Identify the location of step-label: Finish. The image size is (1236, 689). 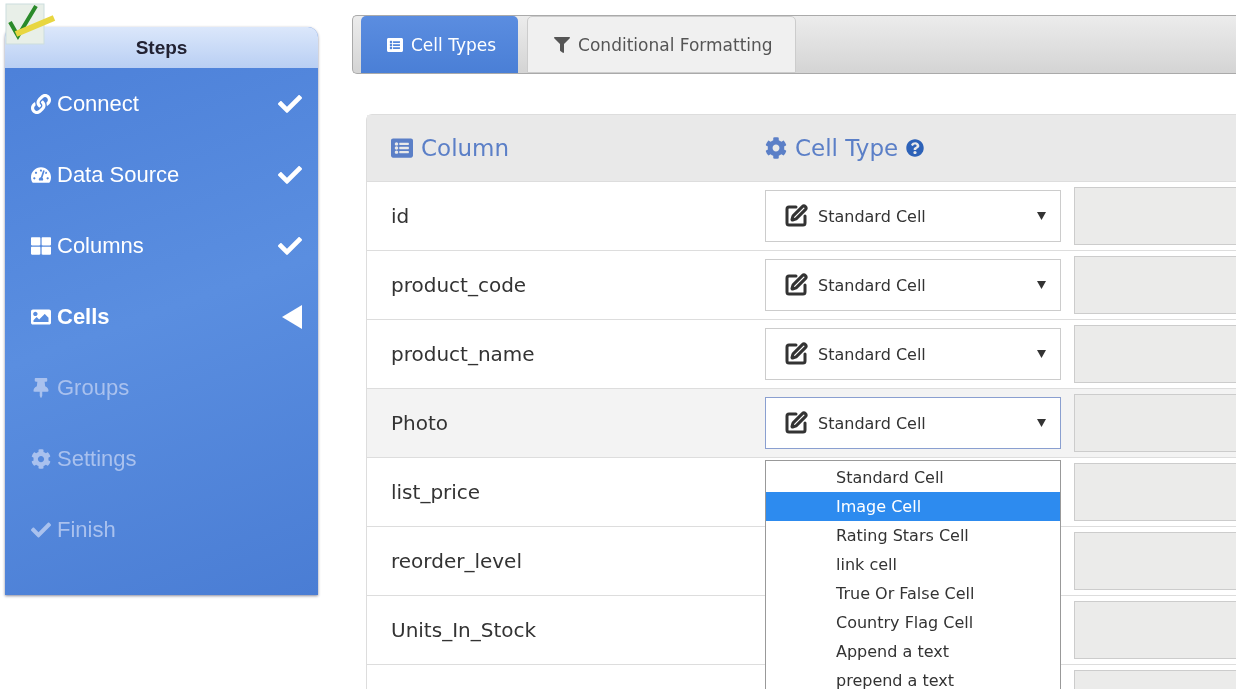
(87, 529).